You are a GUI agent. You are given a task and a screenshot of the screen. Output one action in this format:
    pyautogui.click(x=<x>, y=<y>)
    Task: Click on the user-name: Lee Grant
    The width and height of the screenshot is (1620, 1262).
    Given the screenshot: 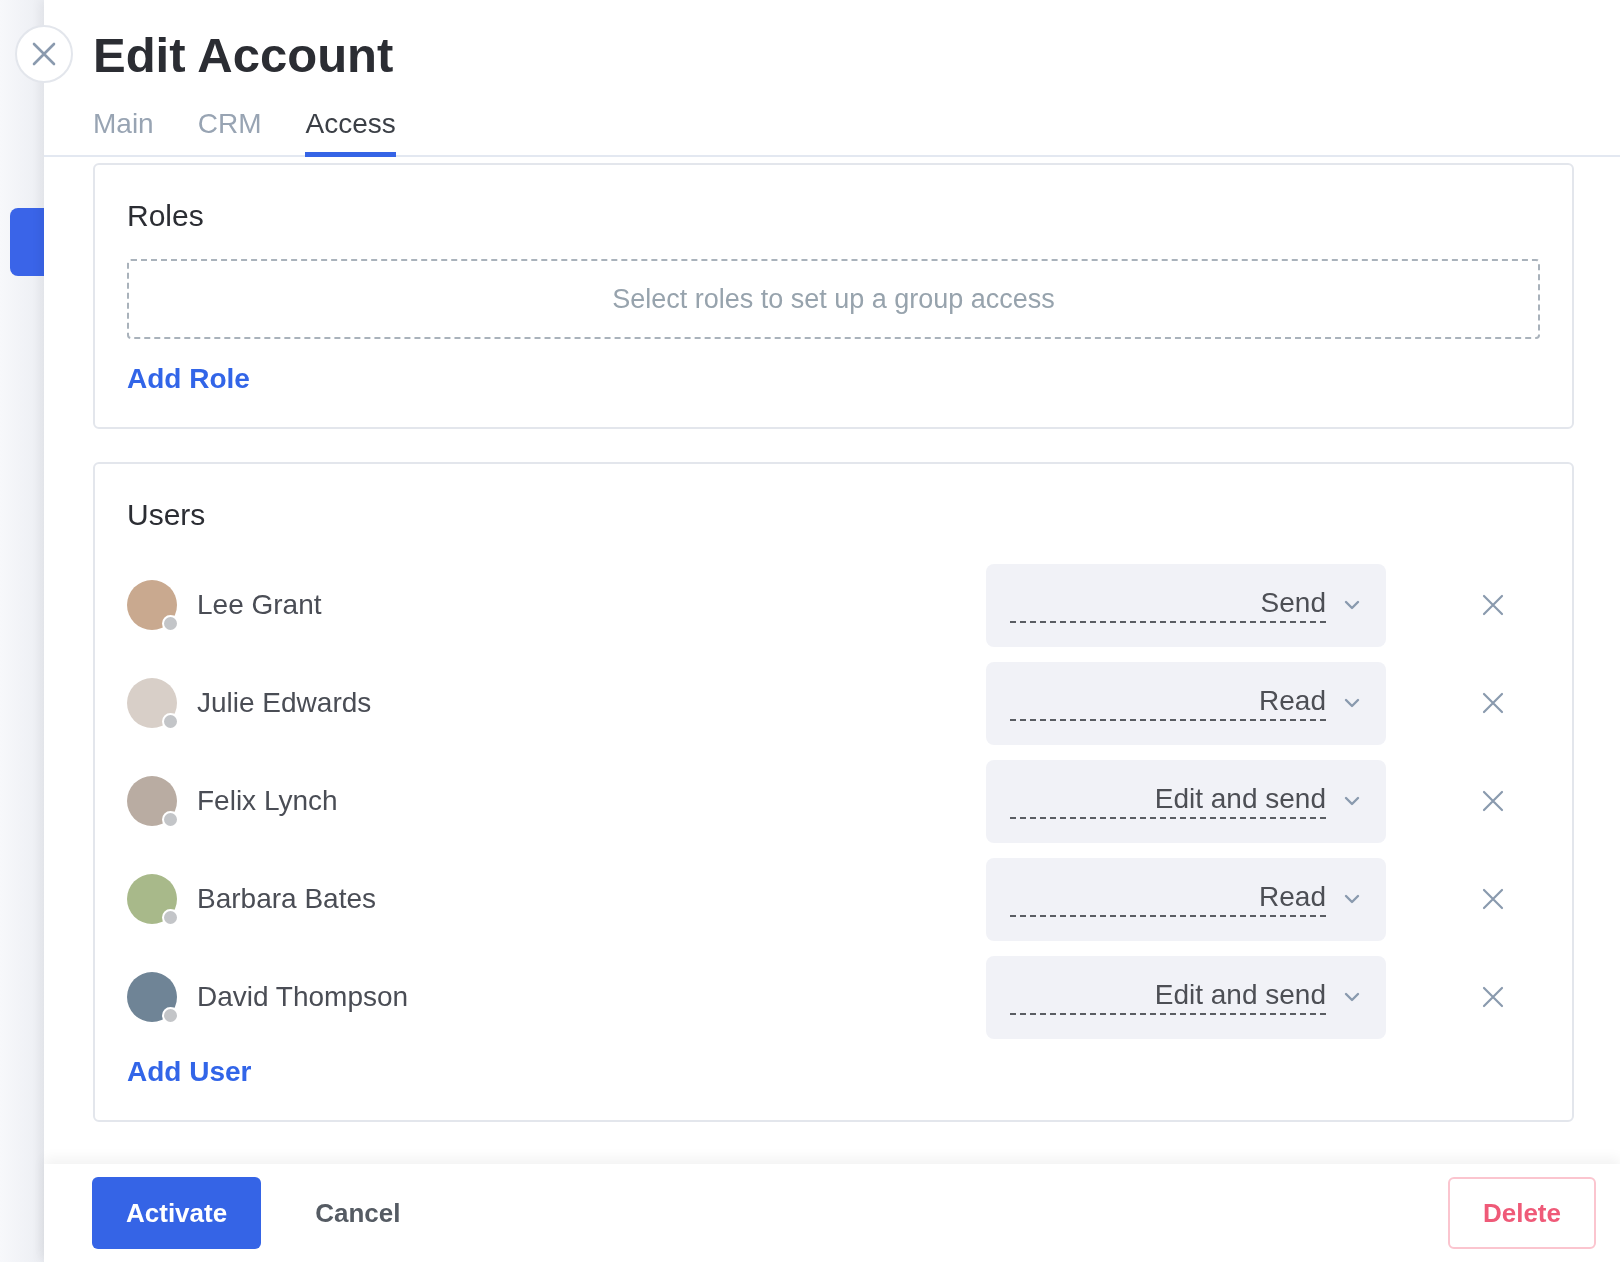 What is the action you would take?
    pyautogui.click(x=260, y=605)
    